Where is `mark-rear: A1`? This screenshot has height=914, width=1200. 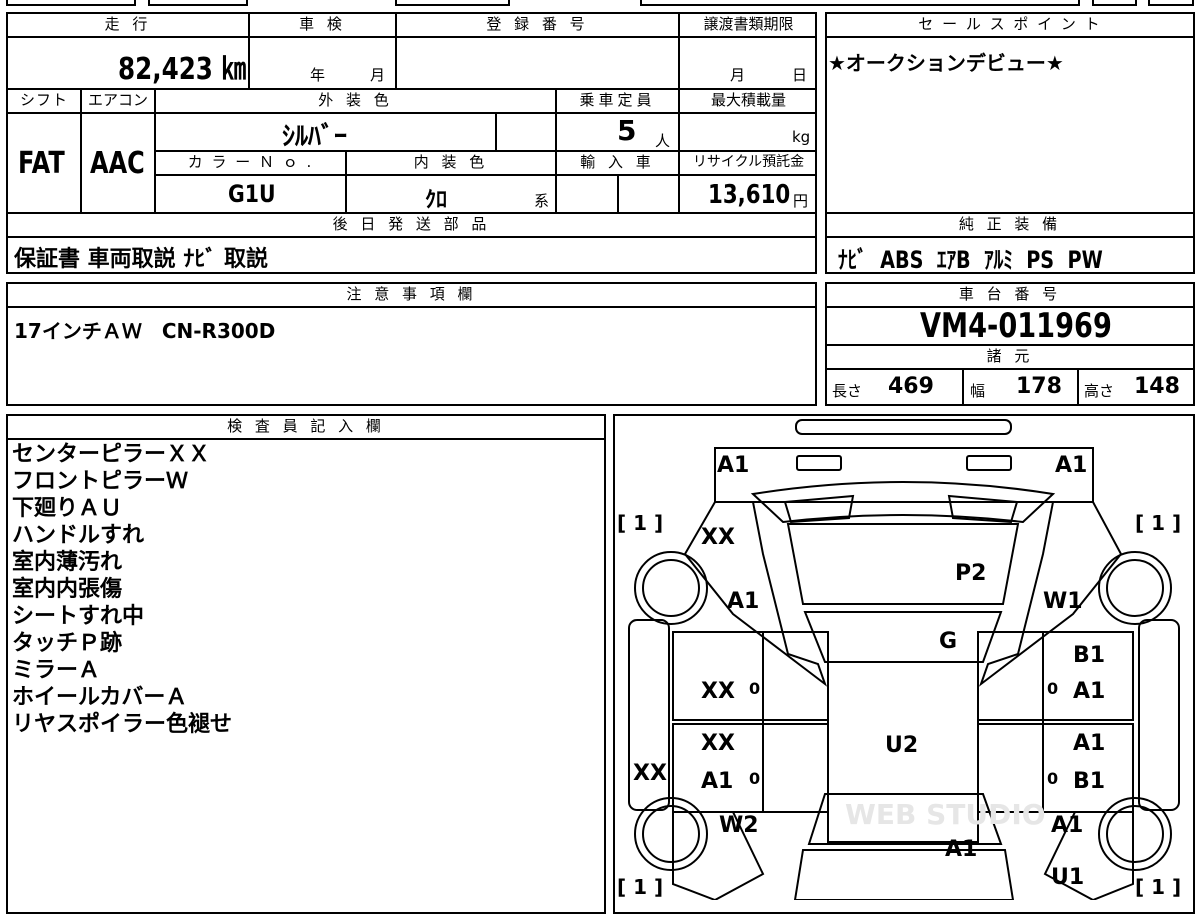
mark-rear: A1 is located at coordinates (961, 849).